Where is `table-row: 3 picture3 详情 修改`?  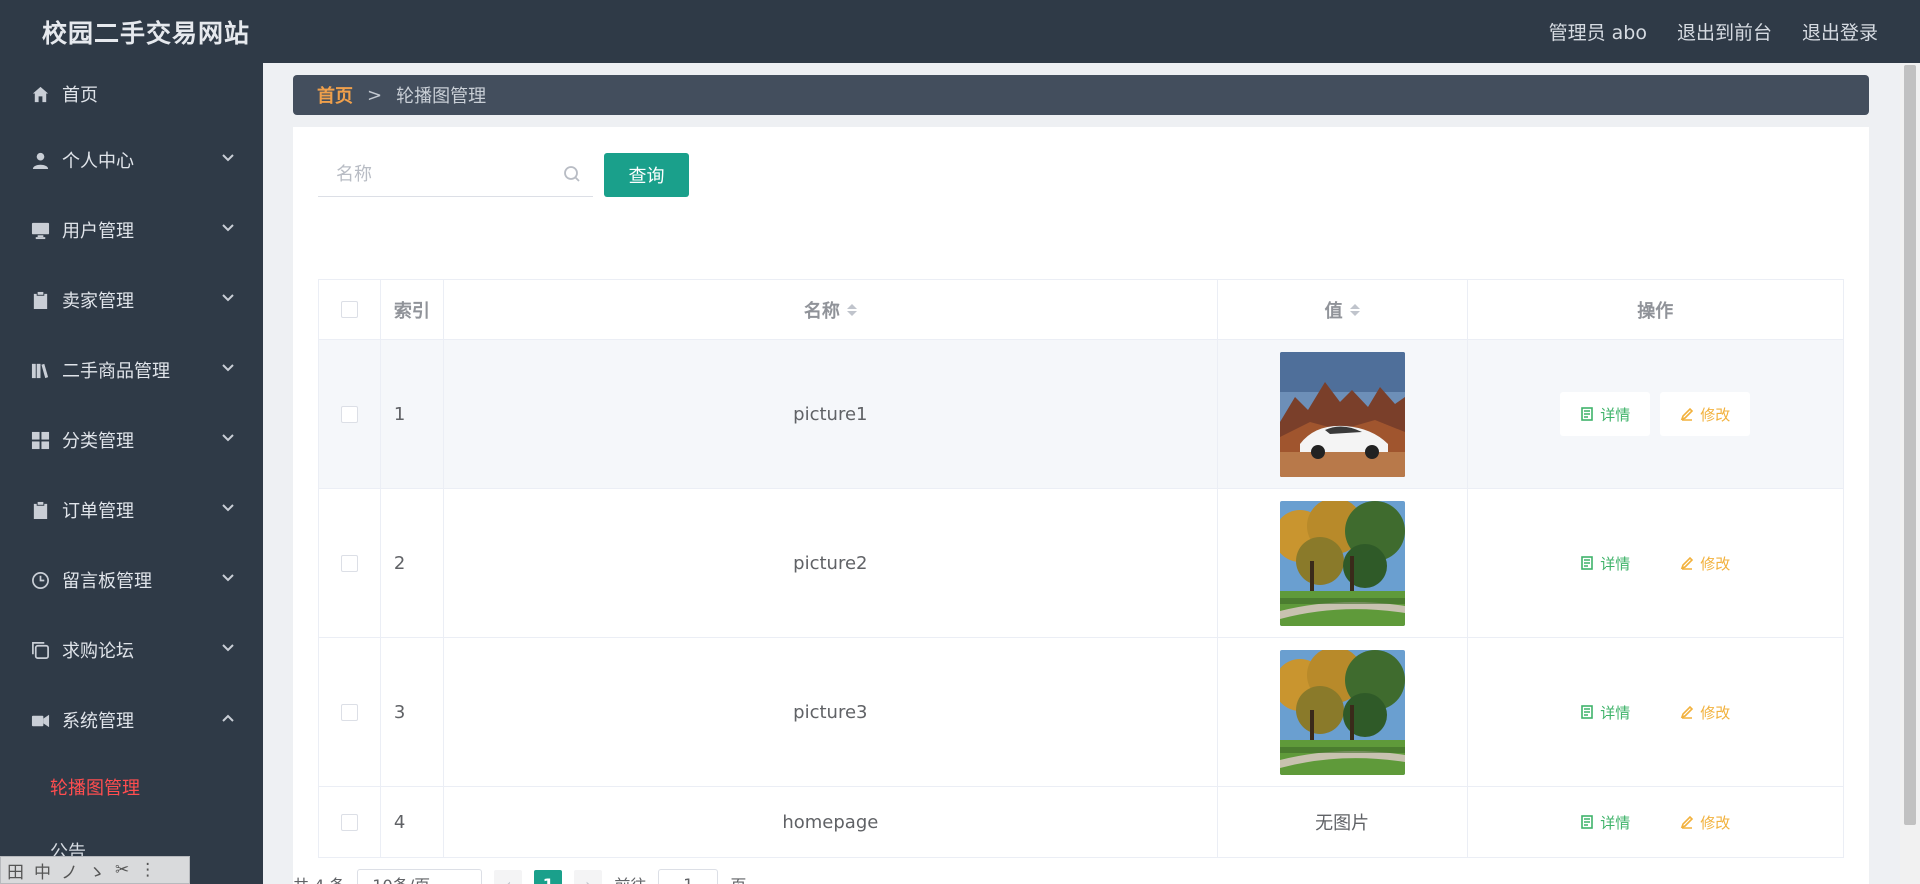 table-row: 3 picture3 详情 修改 is located at coordinates (1081, 712).